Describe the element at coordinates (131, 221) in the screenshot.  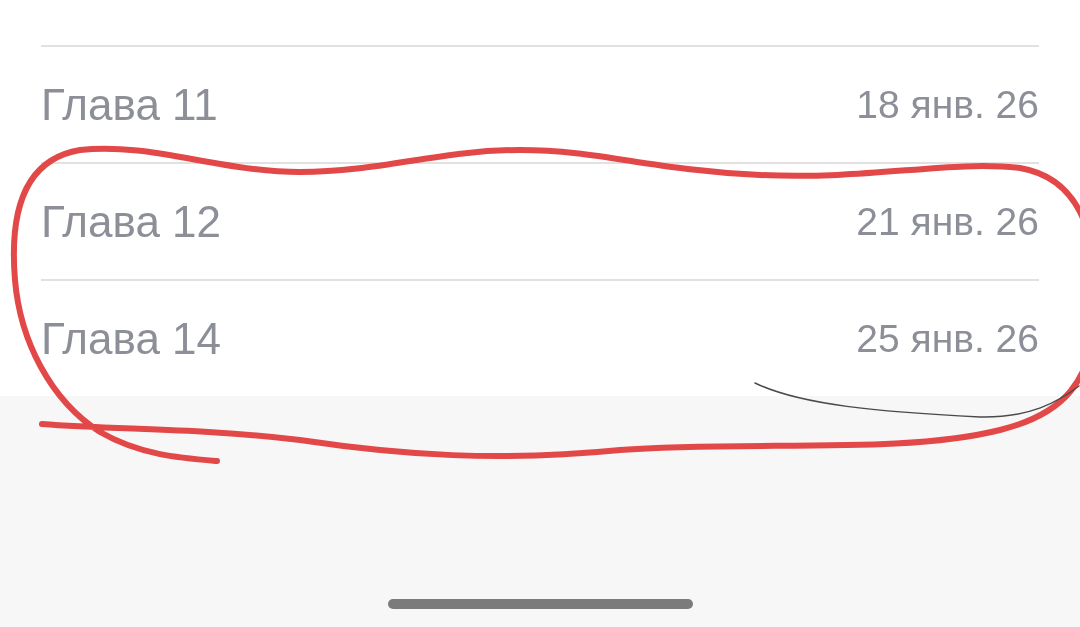
I see `chapter-title: Глава 12` at that location.